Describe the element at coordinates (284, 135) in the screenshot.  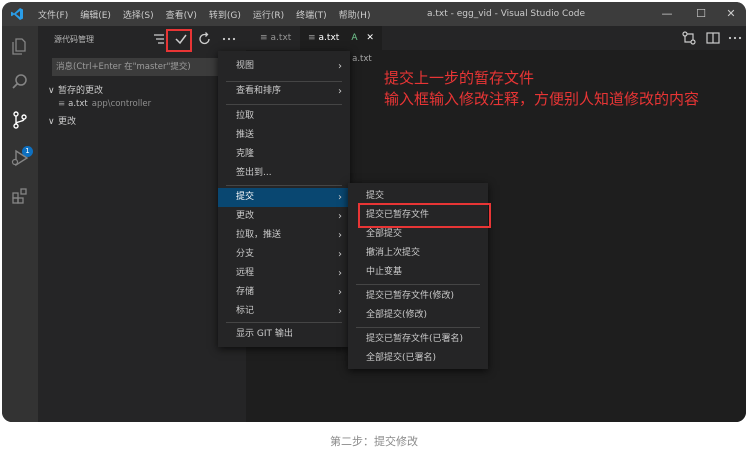
I see `menu-item-push: 推送` at that location.